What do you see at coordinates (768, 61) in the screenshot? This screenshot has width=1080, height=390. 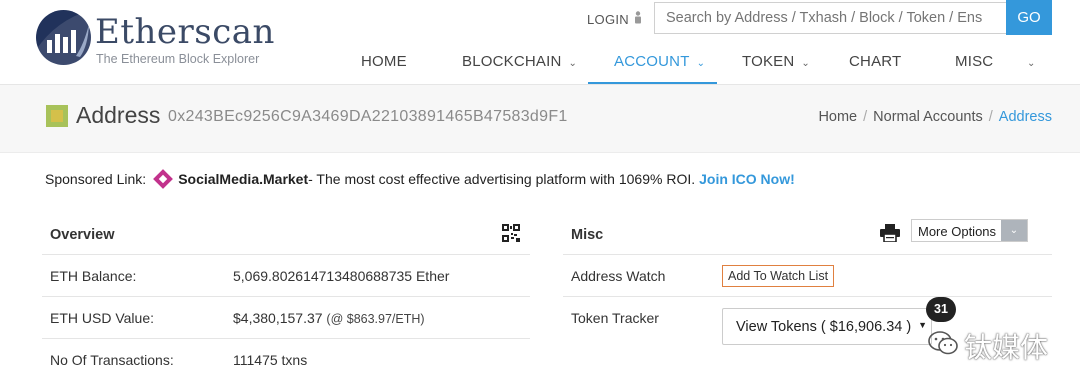 I see `nav-item-label: TOKEN` at bounding box center [768, 61].